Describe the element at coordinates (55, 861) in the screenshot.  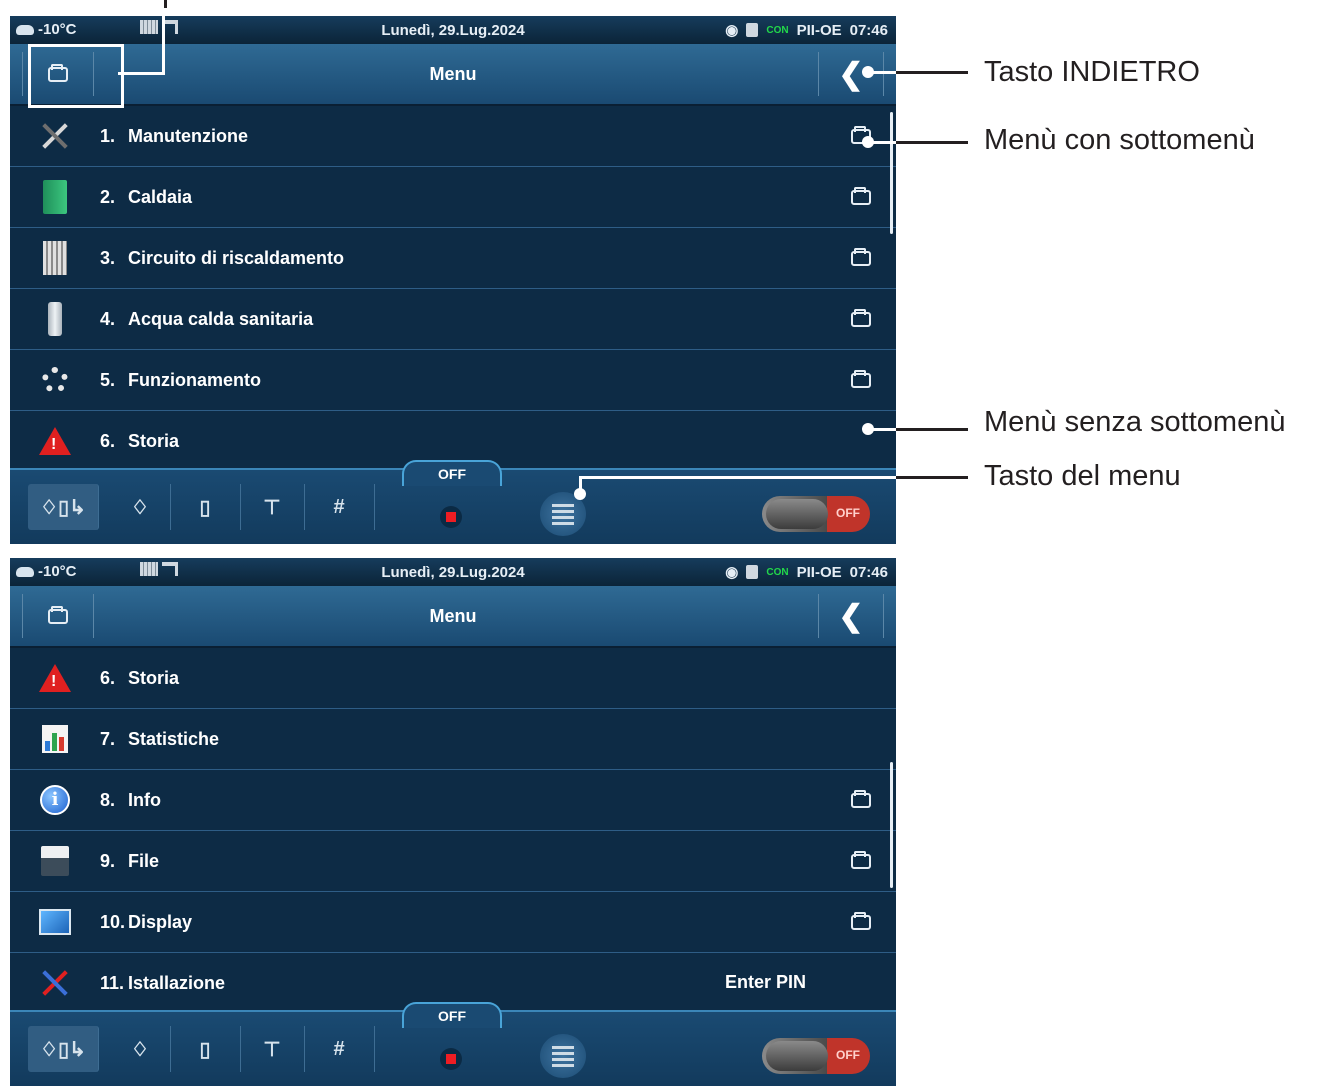
I see `file-icon` at that location.